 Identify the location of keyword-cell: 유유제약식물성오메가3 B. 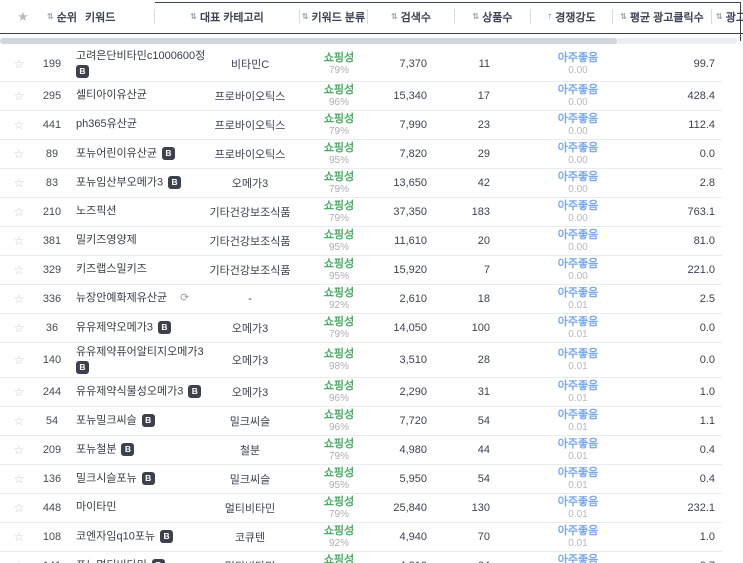
(134, 391).